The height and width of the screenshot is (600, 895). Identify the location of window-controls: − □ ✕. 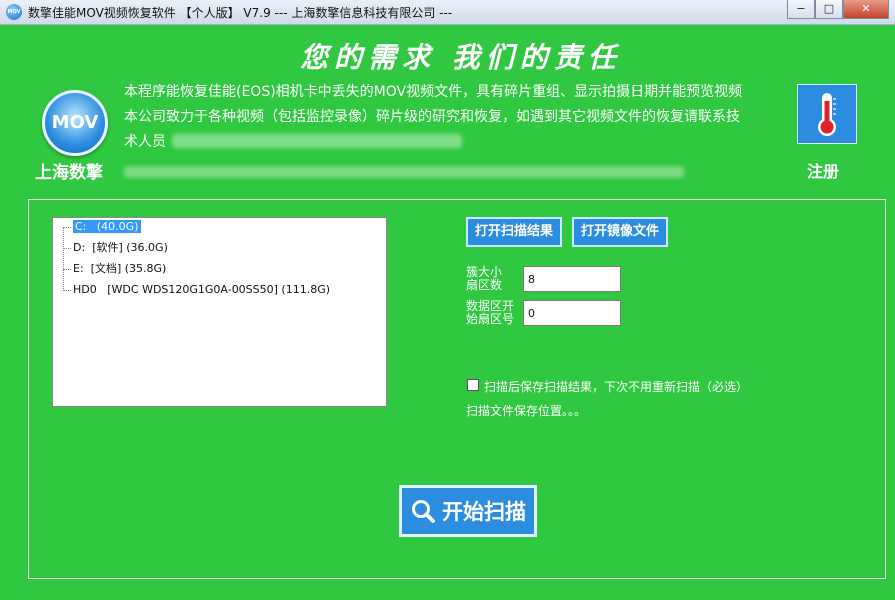
(838, 10).